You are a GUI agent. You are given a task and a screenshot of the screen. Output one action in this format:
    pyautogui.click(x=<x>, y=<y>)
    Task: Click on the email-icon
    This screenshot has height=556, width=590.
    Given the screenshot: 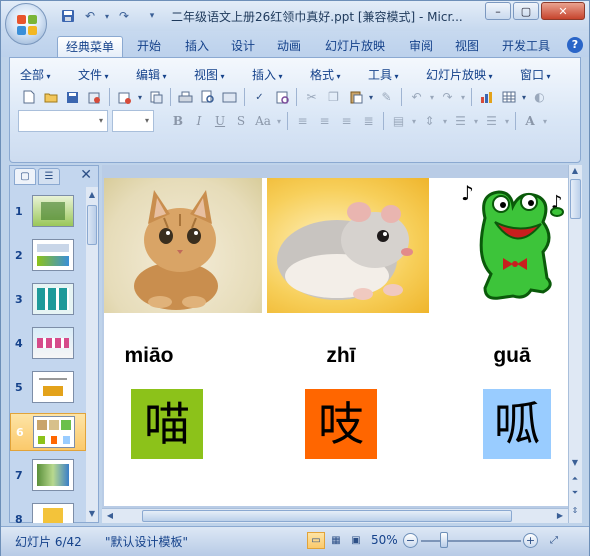 What is the action you would take?
    pyautogui.click(x=124, y=97)
    